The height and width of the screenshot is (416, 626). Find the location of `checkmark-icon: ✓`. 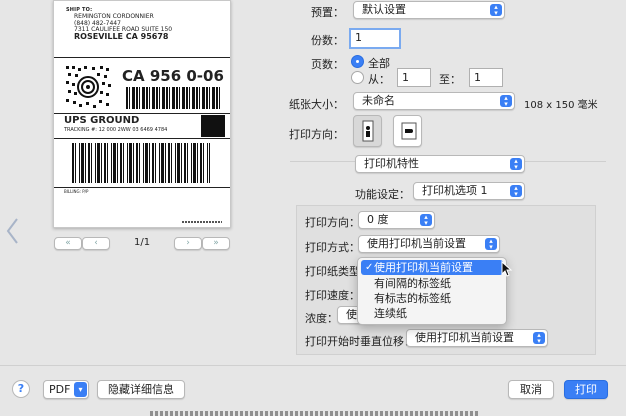

checkmark-icon: ✓ is located at coordinates (369, 267).